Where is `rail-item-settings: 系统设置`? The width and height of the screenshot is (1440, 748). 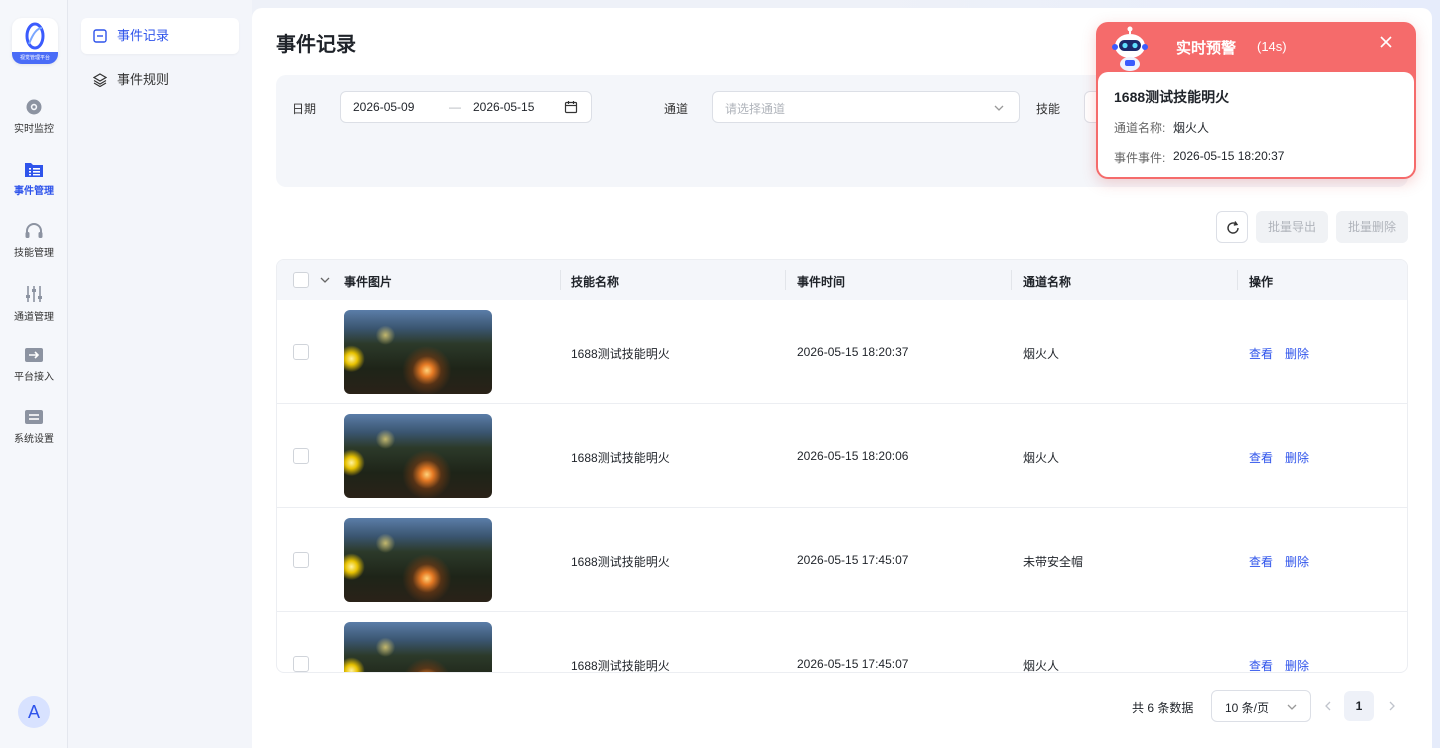
rail-item-settings: 系统设置 is located at coordinates (34, 436).